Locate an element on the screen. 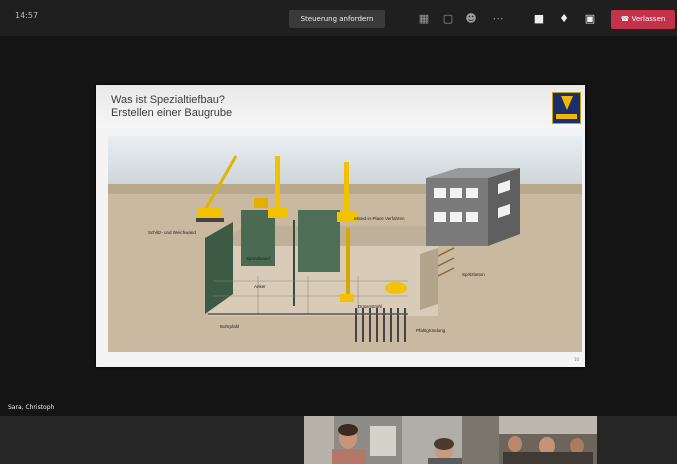 This screenshot has height=464, width=677. label-mixed-in-place: Mixed-in-Place Verfahren is located at coordinates (379, 218).